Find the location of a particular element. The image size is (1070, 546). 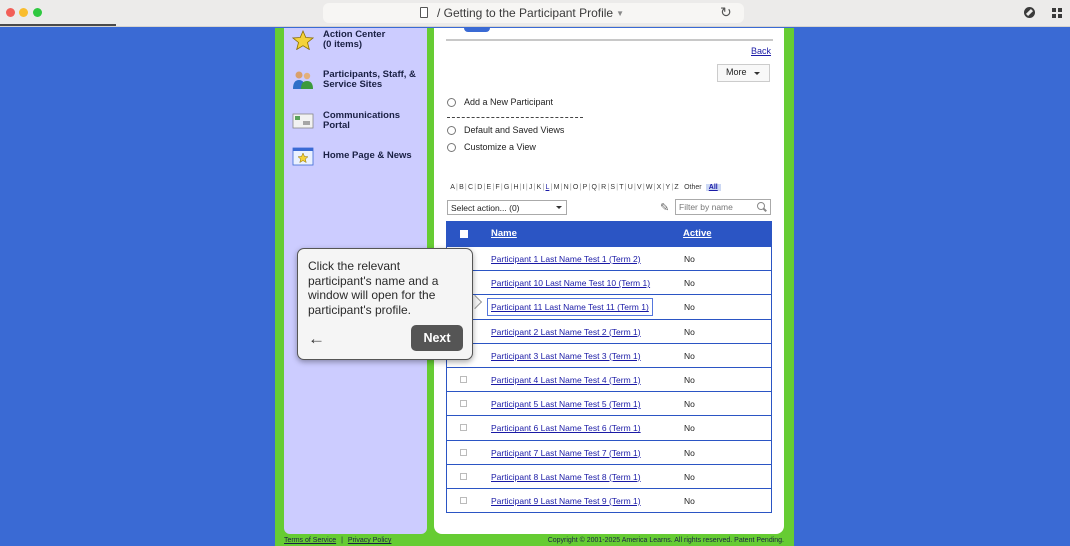

option-saved-views: Default and Saved Views is located at coordinates (505, 130).